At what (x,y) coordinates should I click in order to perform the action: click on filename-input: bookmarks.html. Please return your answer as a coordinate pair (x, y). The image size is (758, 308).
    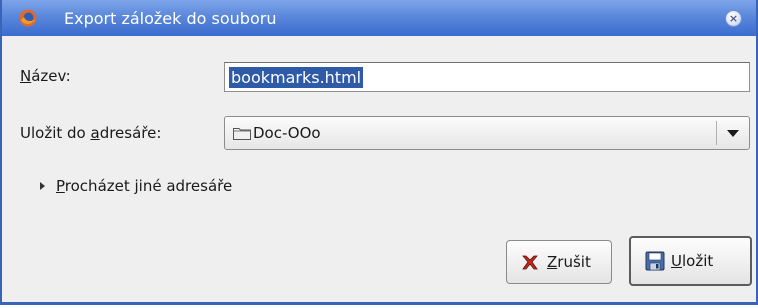
    Looking at the image, I should click on (487, 77).